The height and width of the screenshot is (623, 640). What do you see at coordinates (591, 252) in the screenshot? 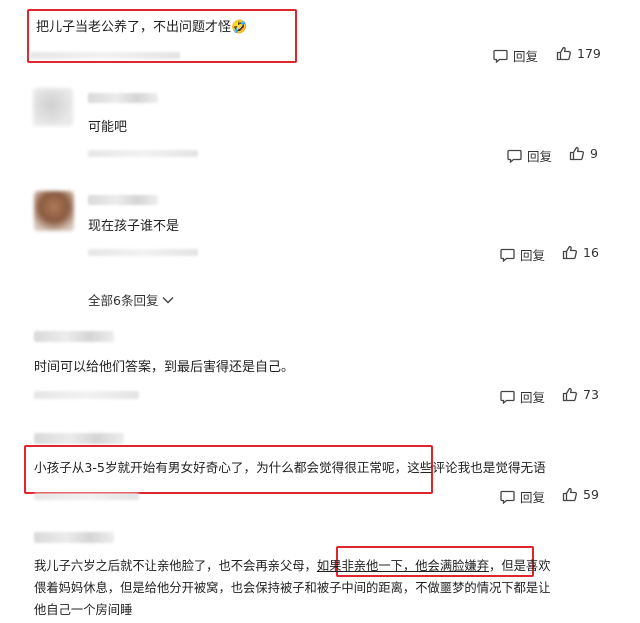
I see `like-count: 16` at bounding box center [591, 252].